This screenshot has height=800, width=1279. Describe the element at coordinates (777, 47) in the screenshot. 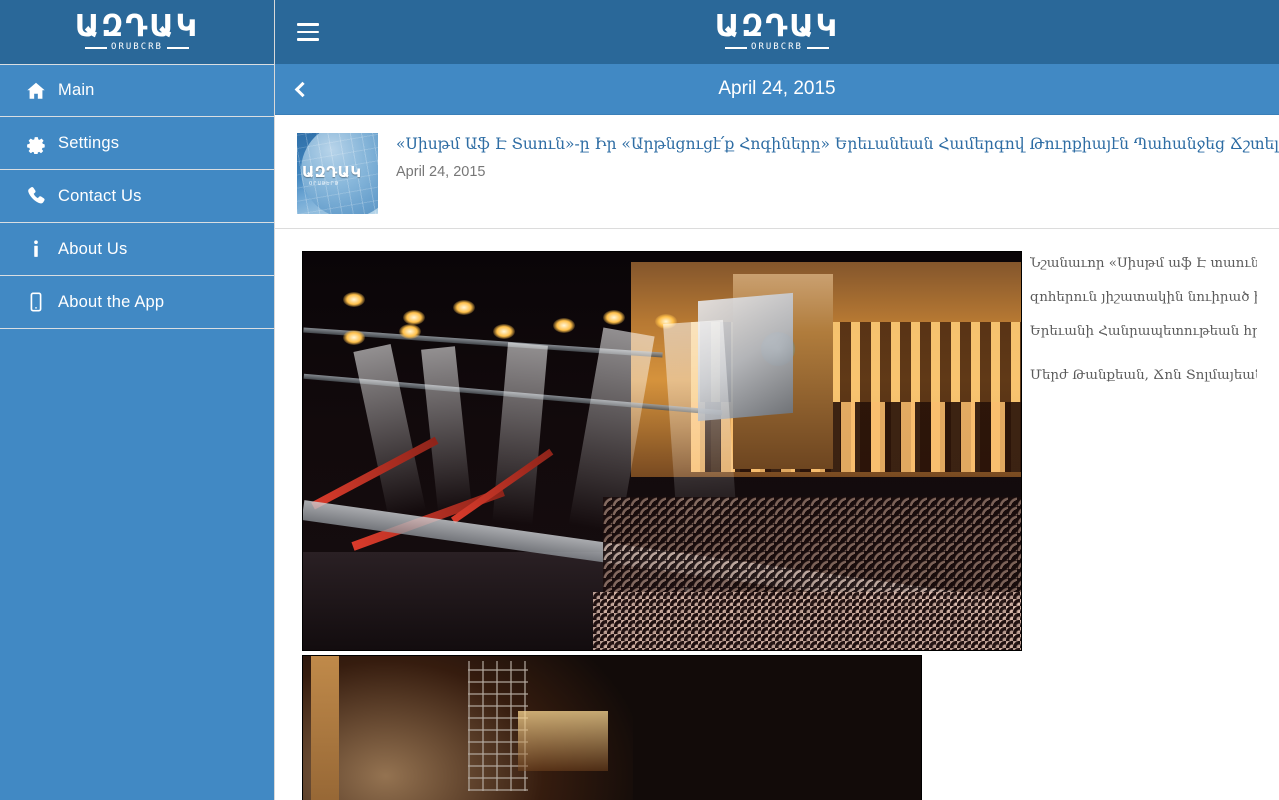

I see `topbar-logo-subtext: ORUBCRB` at that location.